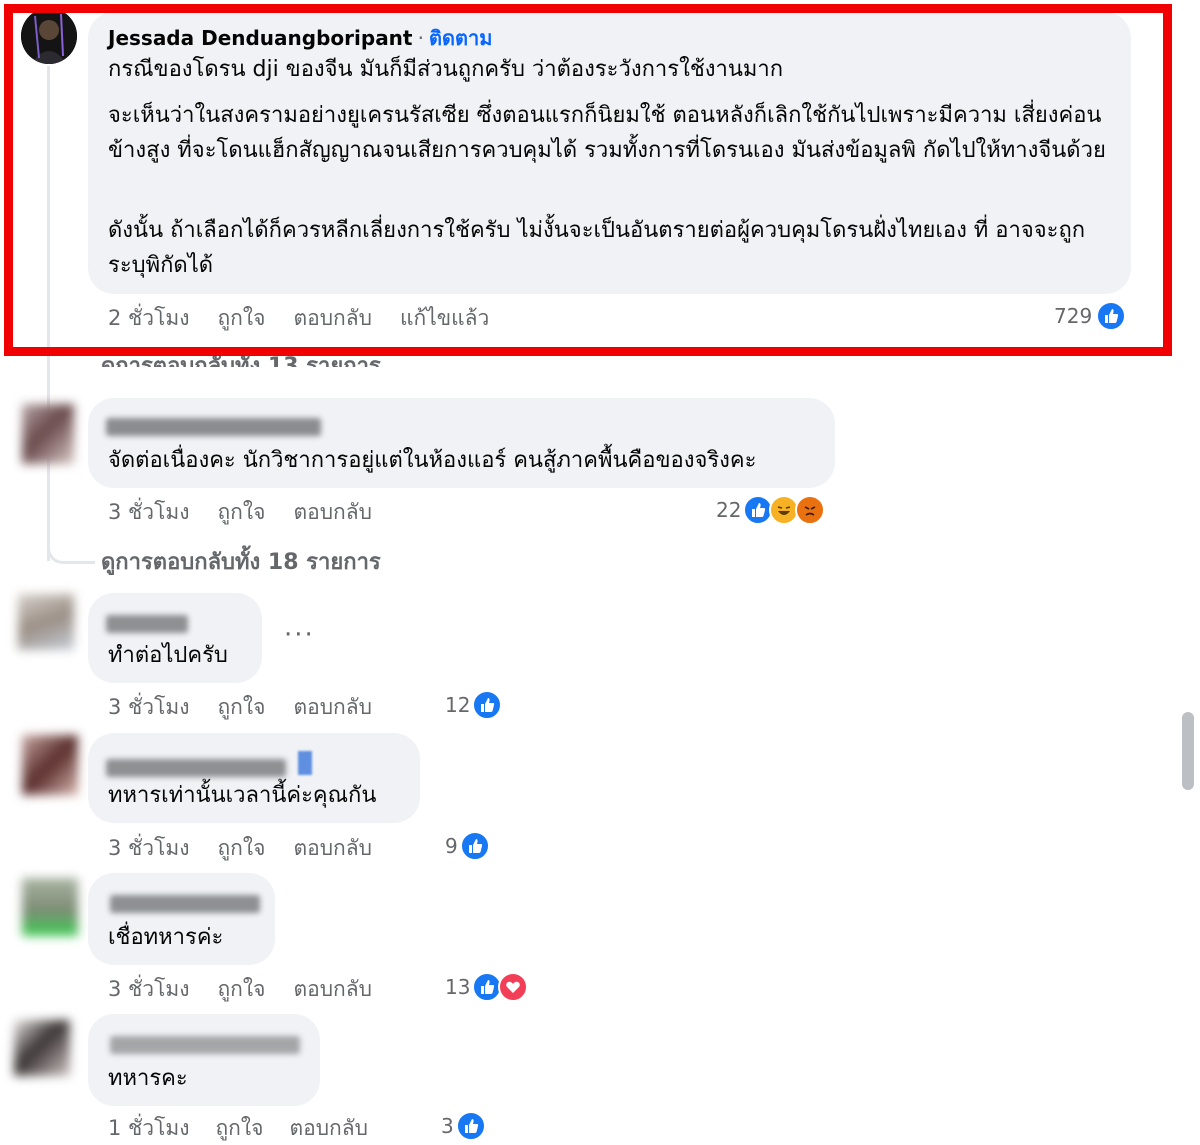 This screenshot has height=1145, width=1200. What do you see at coordinates (185, 904) in the screenshot?
I see `comment-3-author-blurred` at bounding box center [185, 904].